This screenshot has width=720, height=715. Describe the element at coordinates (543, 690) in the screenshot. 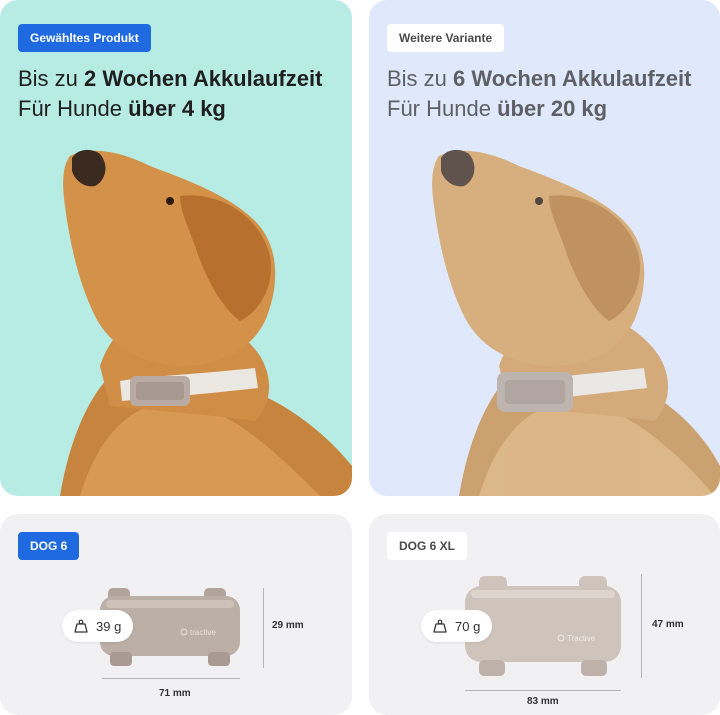

I see `dog6xl-width-line` at that location.